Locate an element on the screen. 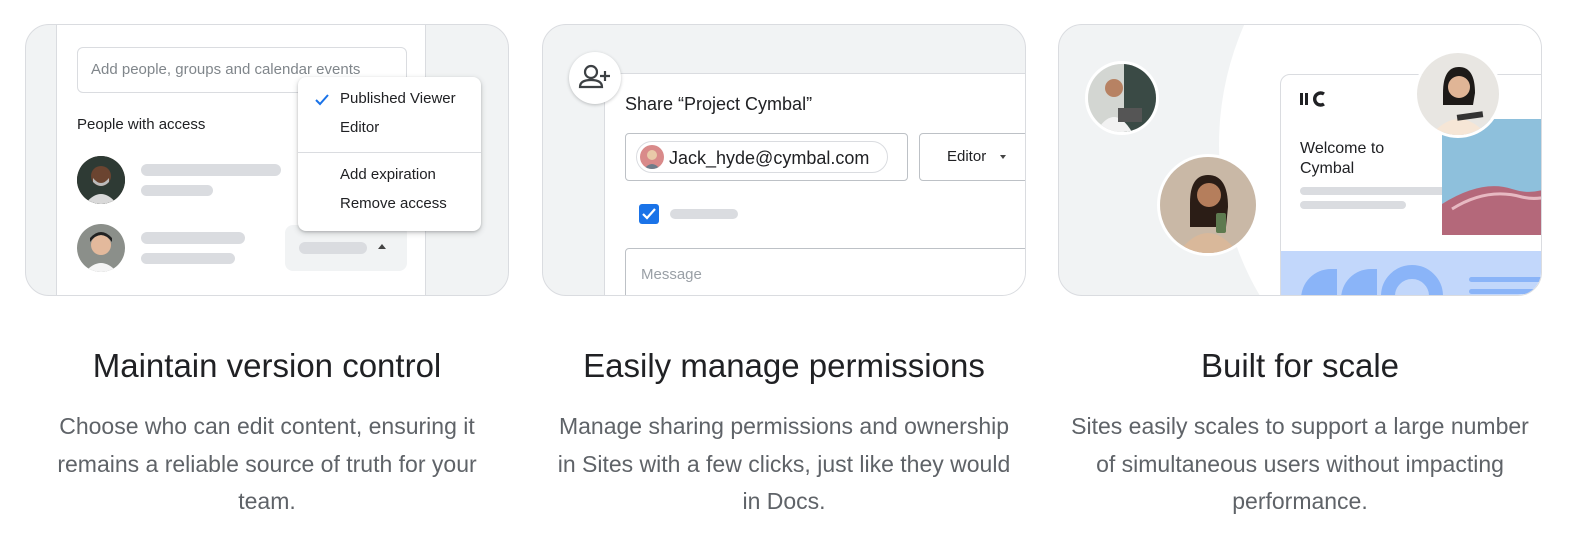  role-select: Editor is located at coordinates (972, 157).